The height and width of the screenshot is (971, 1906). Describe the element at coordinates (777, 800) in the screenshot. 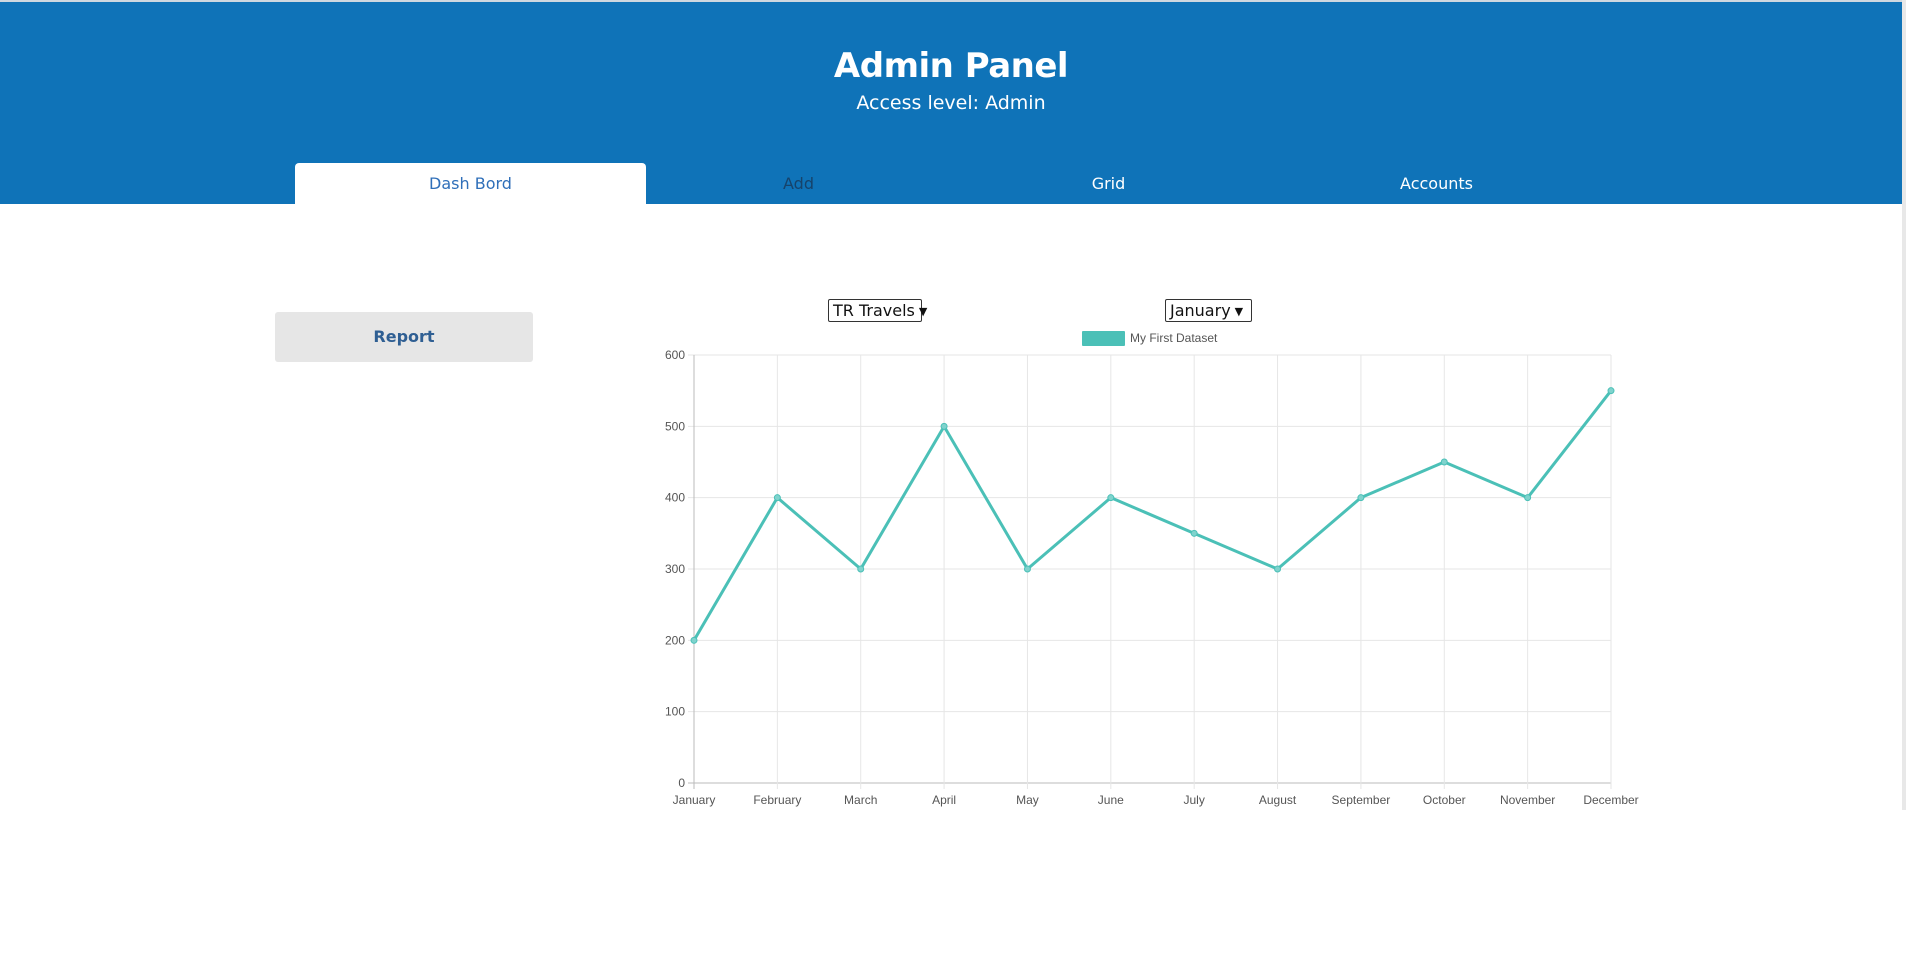

I see `x-tick-label: February` at that location.